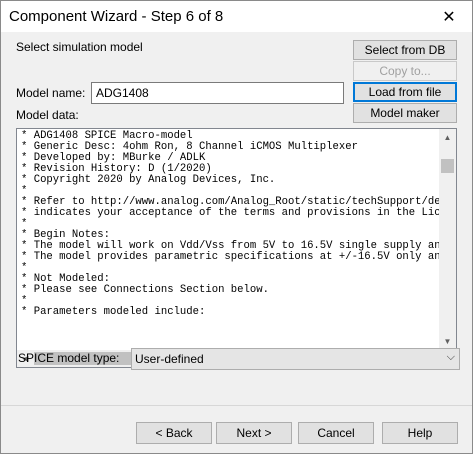  I want to click on spice-model-type-select: User-defined ⌵, so click(295, 359).